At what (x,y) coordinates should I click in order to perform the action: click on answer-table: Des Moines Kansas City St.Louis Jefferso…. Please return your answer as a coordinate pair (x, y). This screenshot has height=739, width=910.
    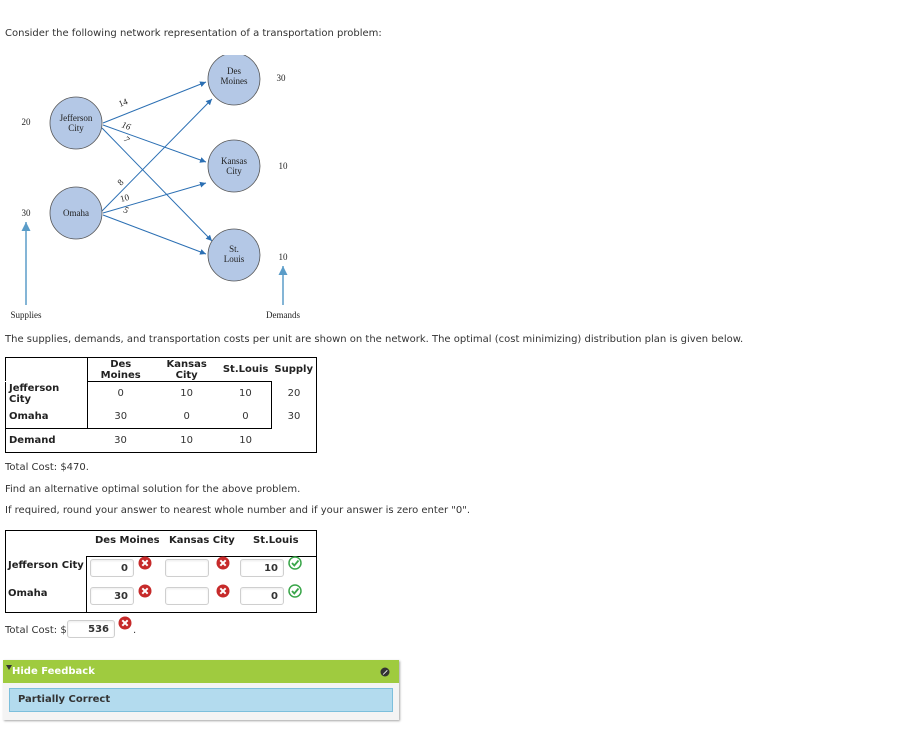
    Looking at the image, I should click on (161, 571).